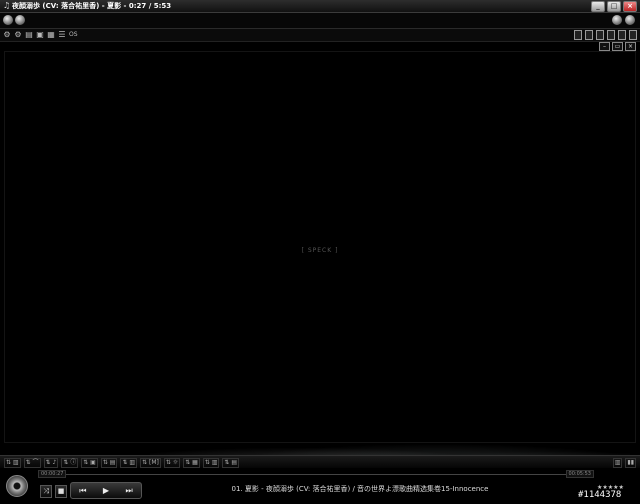 This screenshot has height=504, width=640. Describe the element at coordinates (211, 463) in the screenshot. I see `bars-icon: ⇅ ▥` at that location.